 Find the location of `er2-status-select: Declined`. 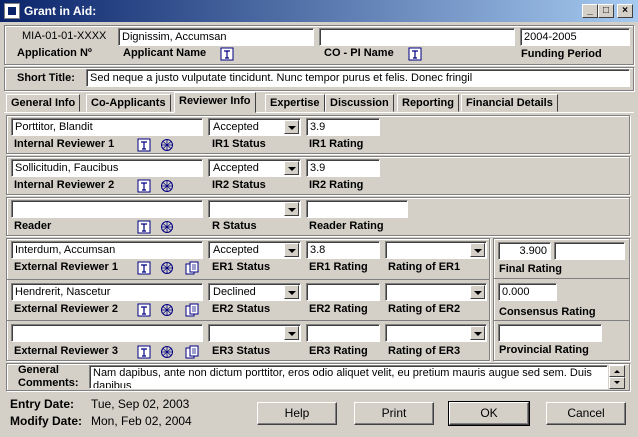

er2-status-select: Declined is located at coordinates (254, 292).